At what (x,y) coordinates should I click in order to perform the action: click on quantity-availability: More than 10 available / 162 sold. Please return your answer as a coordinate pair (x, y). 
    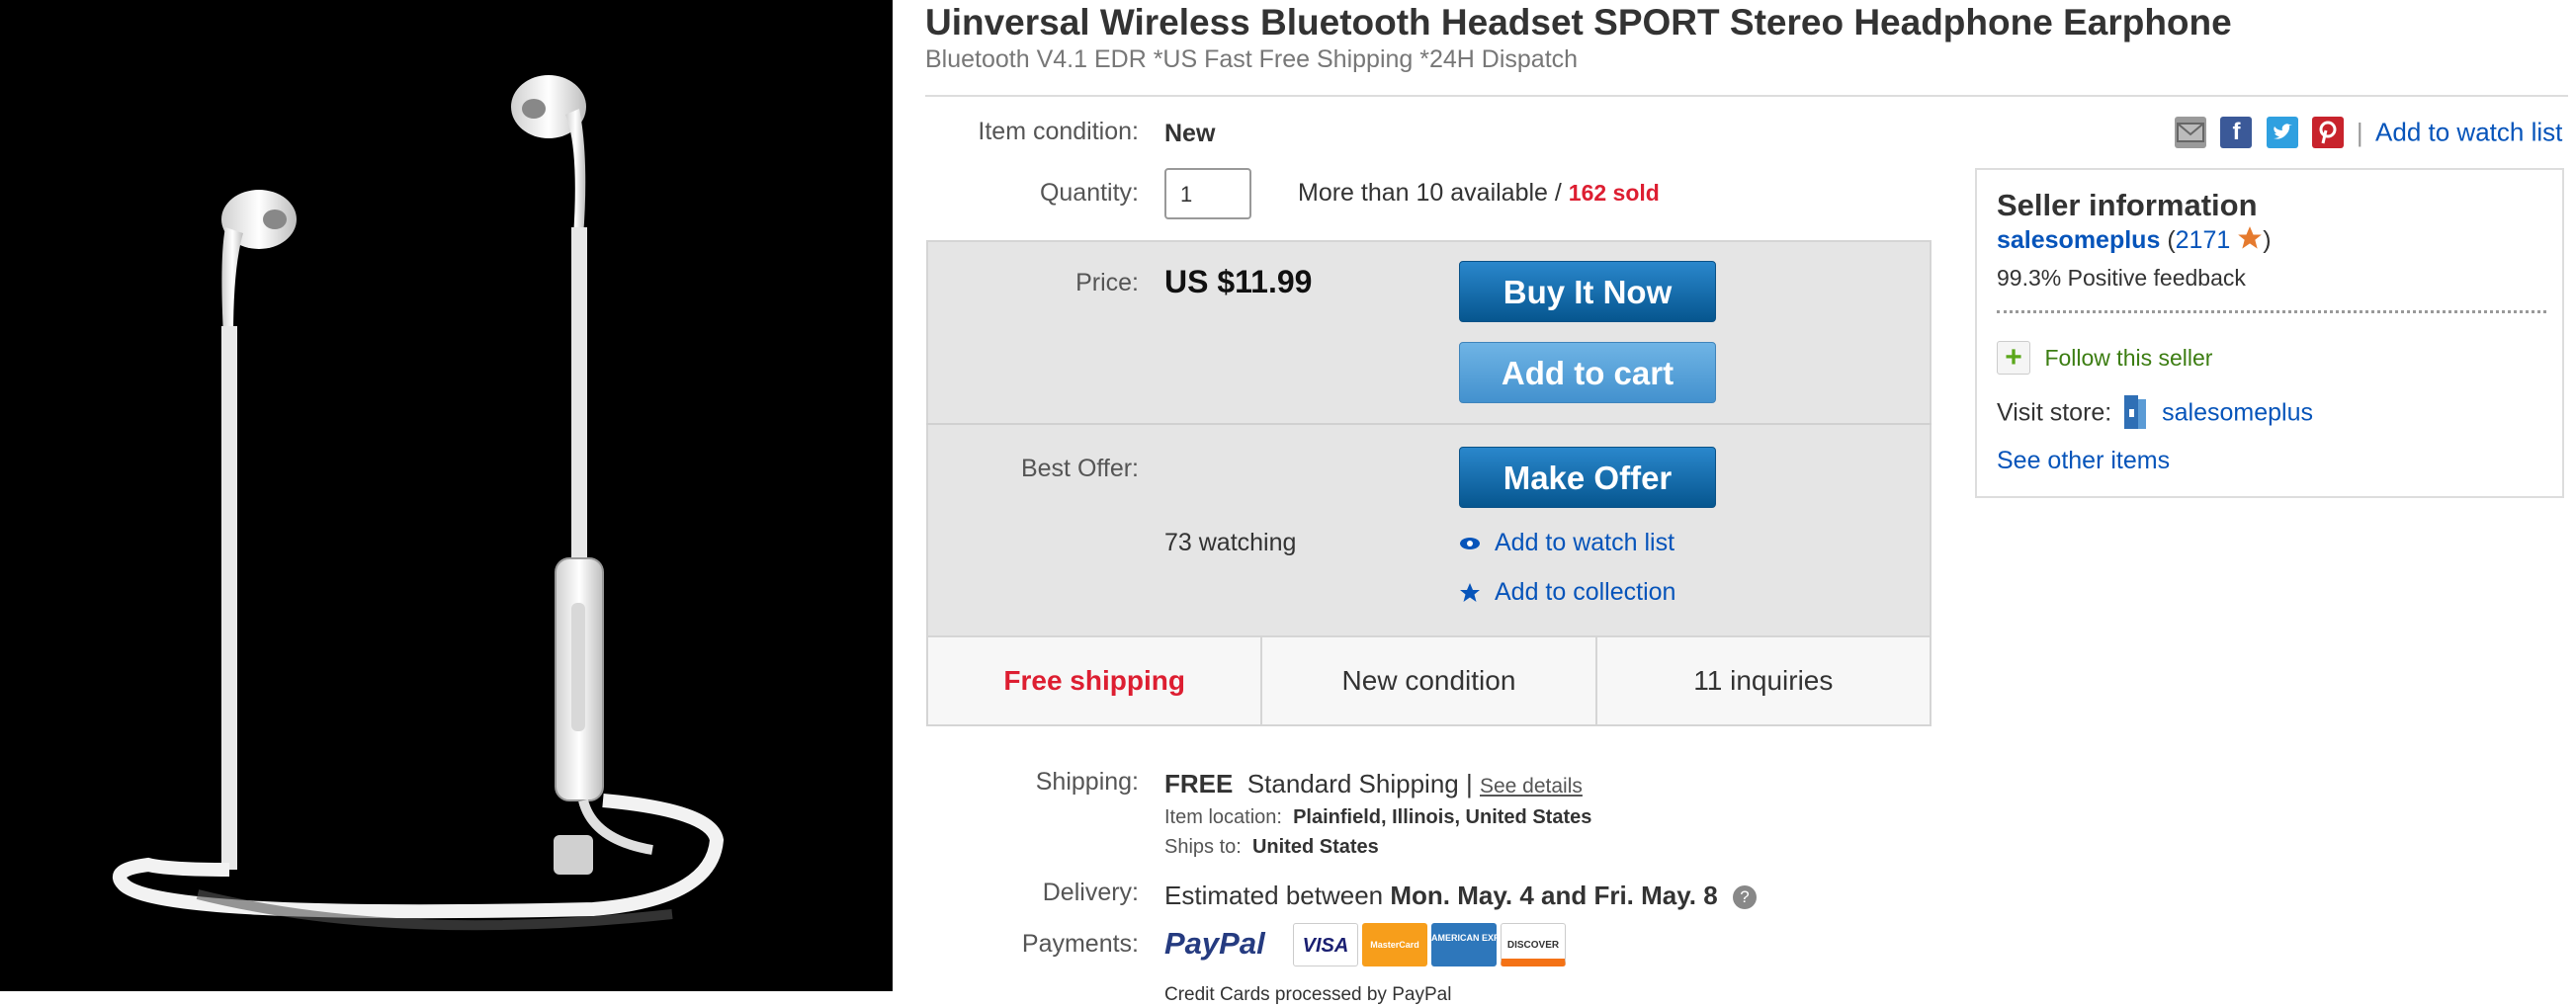
    Looking at the image, I should click on (1479, 193).